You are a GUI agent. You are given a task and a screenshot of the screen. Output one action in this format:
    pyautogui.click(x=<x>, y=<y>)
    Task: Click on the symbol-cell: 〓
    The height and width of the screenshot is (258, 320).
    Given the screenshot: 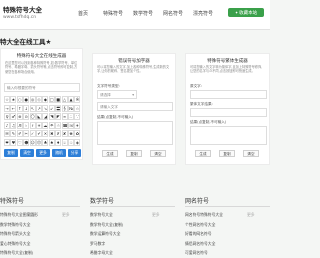 What is the action you would take?
    pyautogui.click(x=58, y=108)
    